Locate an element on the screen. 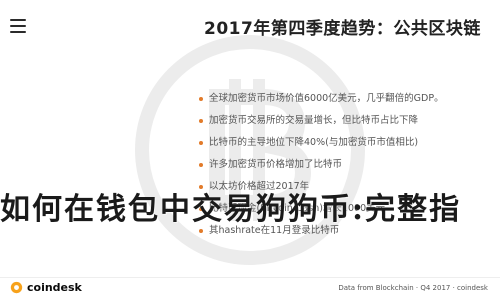 This screenshot has width=500, height=300. list-item: 加密货币交易所的交易量增长，但比特币占比下降 is located at coordinates (332, 120).